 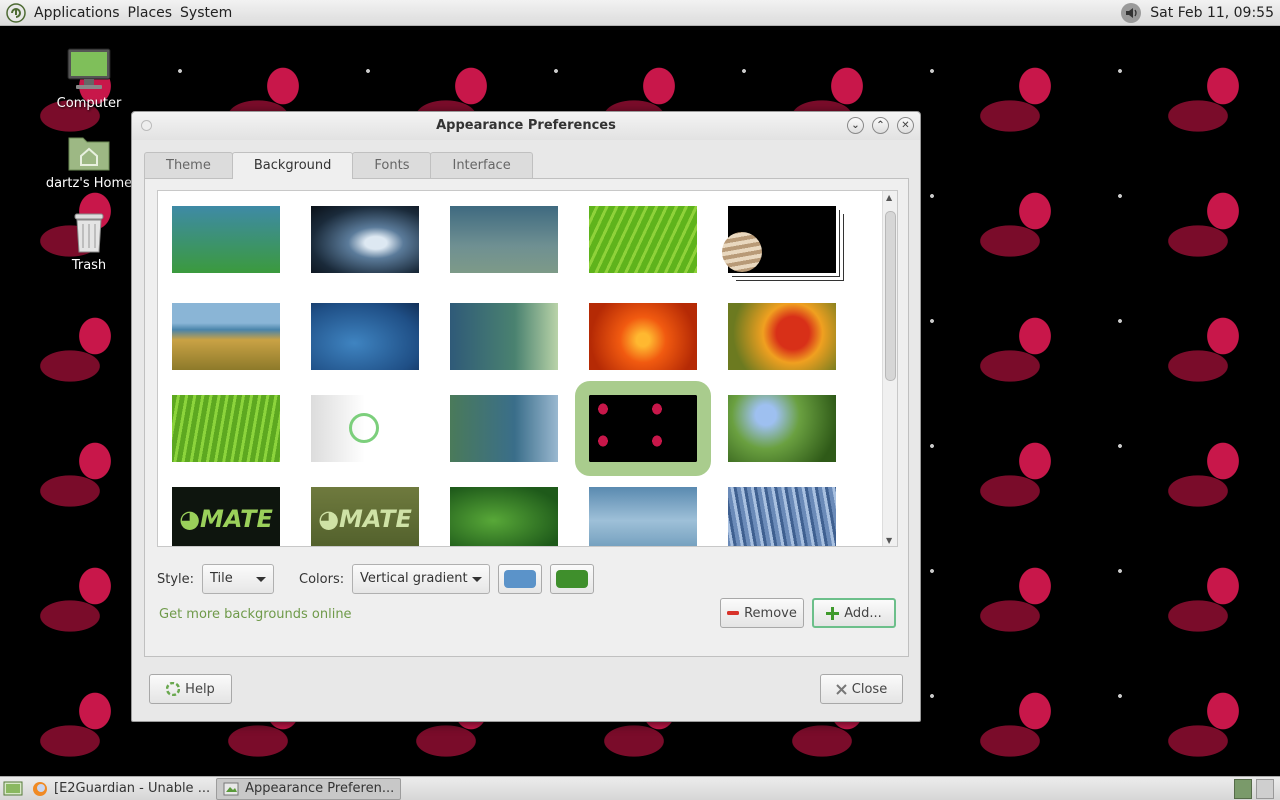 What do you see at coordinates (255, 614) in the screenshot?
I see `more-backgrounds-link: Get more backgrounds online` at bounding box center [255, 614].